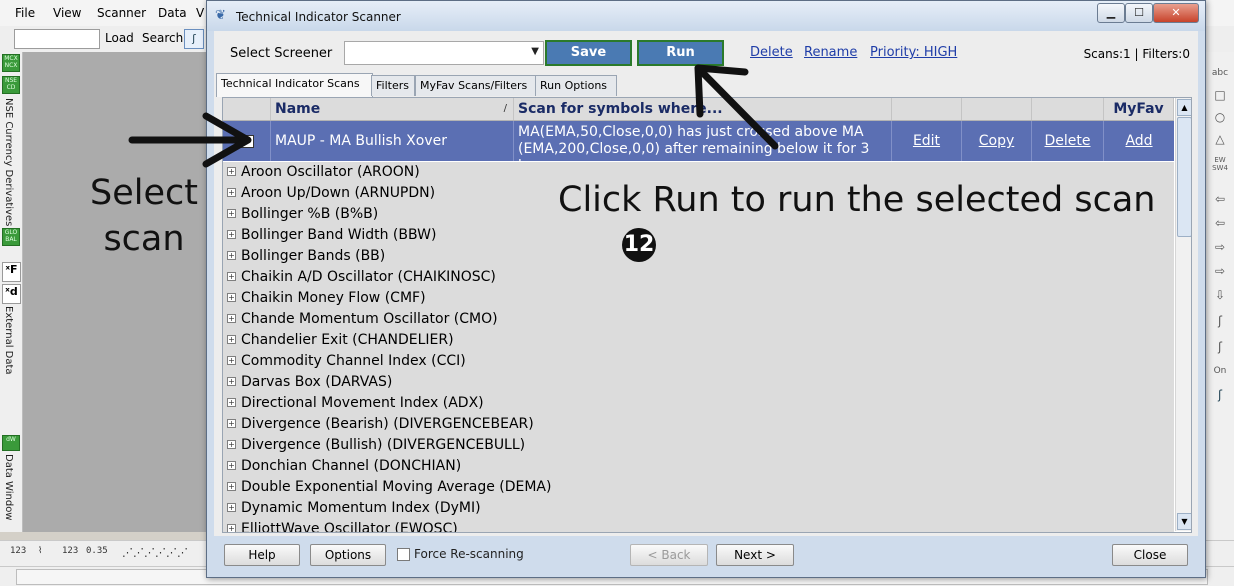  What do you see at coordinates (1220, 95) in the screenshot?
I see `rectangle-tool-icon: □` at bounding box center [1220, 95].